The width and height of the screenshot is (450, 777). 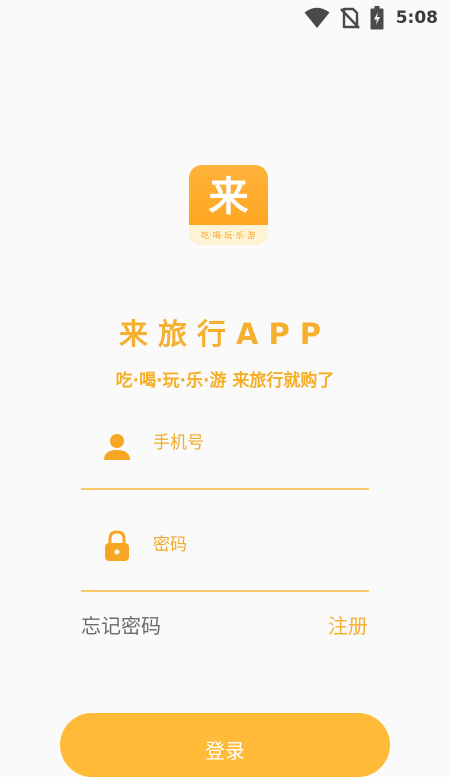 I want to click on logo-char: 来, so click(x=228, y=197).